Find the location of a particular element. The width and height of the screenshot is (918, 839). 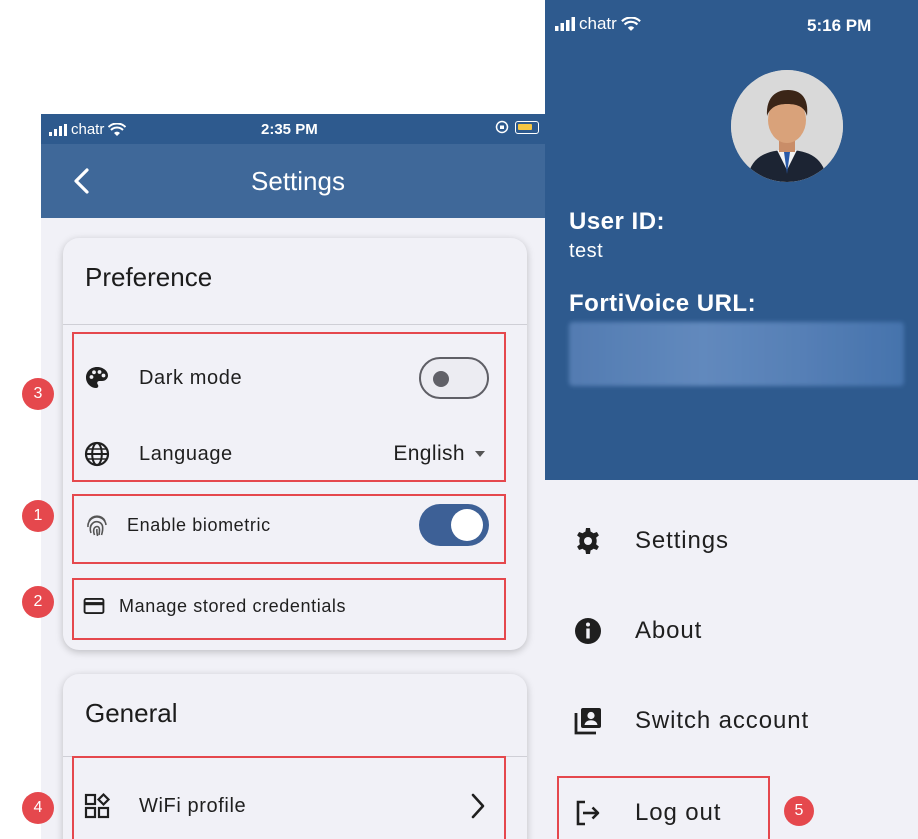

annotation-badge-5: 5 is located at coordinates (799, 811).